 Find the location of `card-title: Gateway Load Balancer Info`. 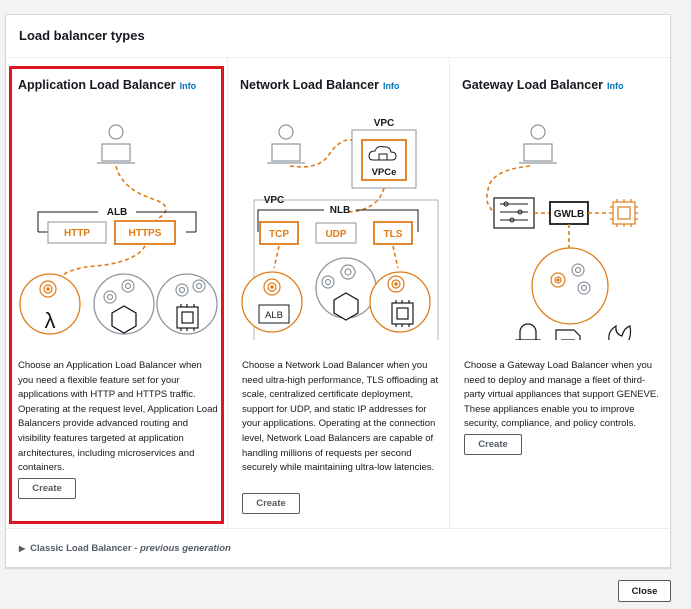

card-title: Gateway Load Balancer Info is located at coordinates (543, 85).